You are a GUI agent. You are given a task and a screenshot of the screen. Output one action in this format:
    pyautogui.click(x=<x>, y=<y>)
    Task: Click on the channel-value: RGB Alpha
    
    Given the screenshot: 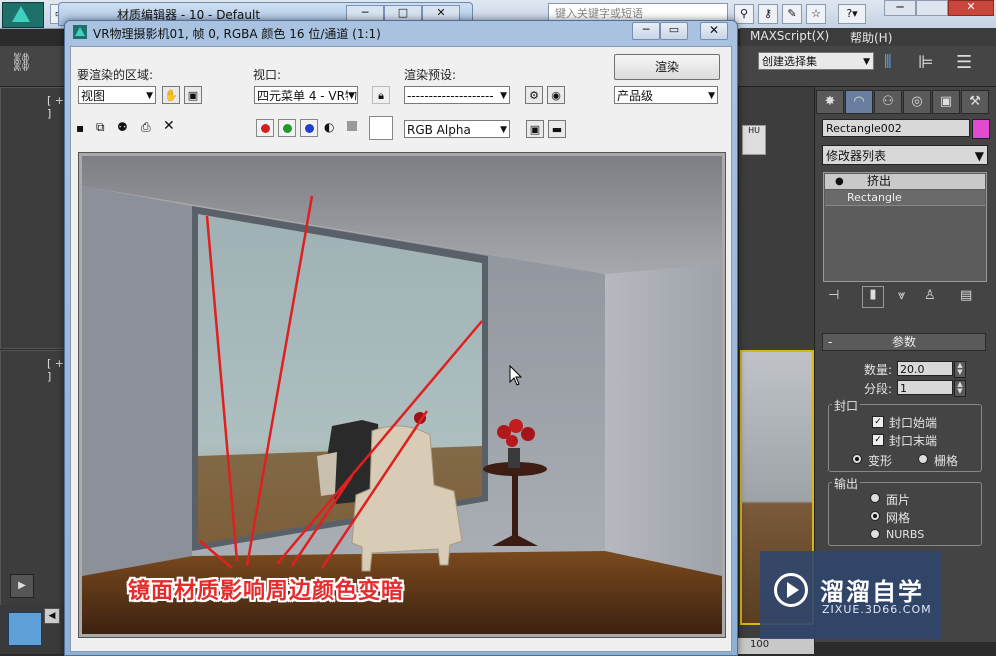 What is the action you would take?
    pyautogui.click(x=439, y=130)
    